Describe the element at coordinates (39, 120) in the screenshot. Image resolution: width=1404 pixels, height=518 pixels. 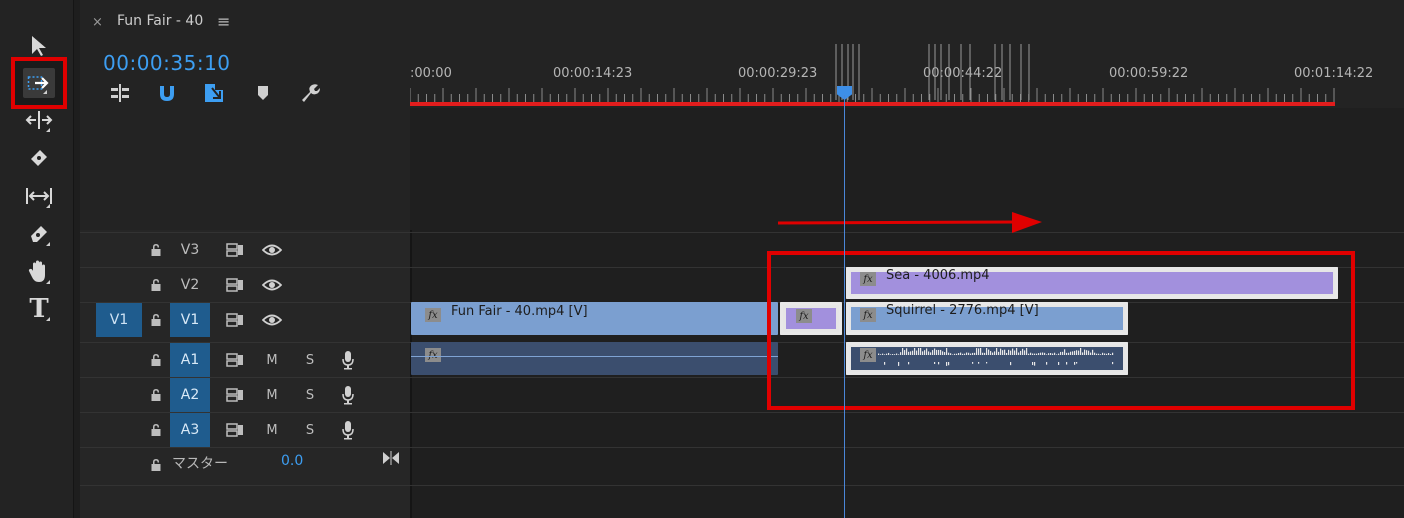
I see `ripple-edit-tool` at that location.